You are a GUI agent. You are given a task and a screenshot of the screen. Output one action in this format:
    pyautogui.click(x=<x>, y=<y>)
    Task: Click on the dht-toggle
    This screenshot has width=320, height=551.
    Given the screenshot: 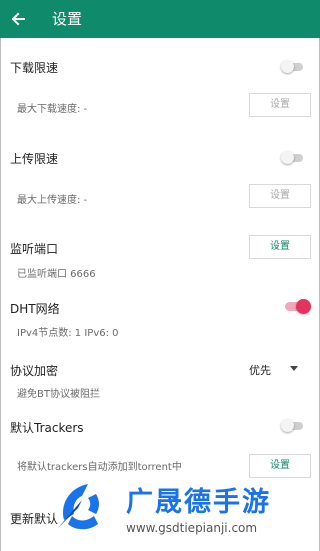 What is the action you would take?
    pyautogui.click(x=298, y=306)
    